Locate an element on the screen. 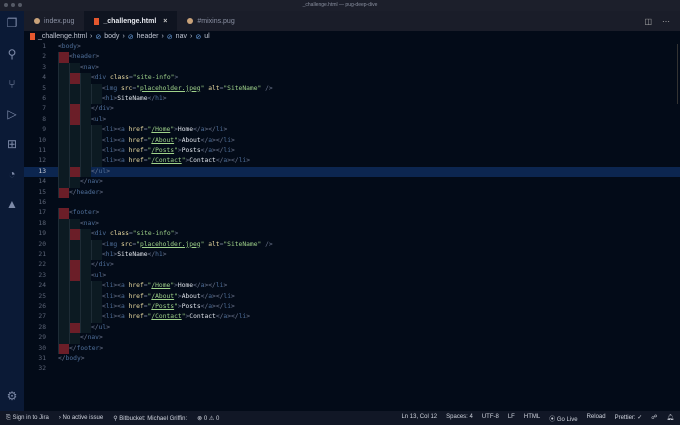 The height and width of the screenshot is (425, 680). explorer-icon: ❐ is located at coordinates (12, 23).